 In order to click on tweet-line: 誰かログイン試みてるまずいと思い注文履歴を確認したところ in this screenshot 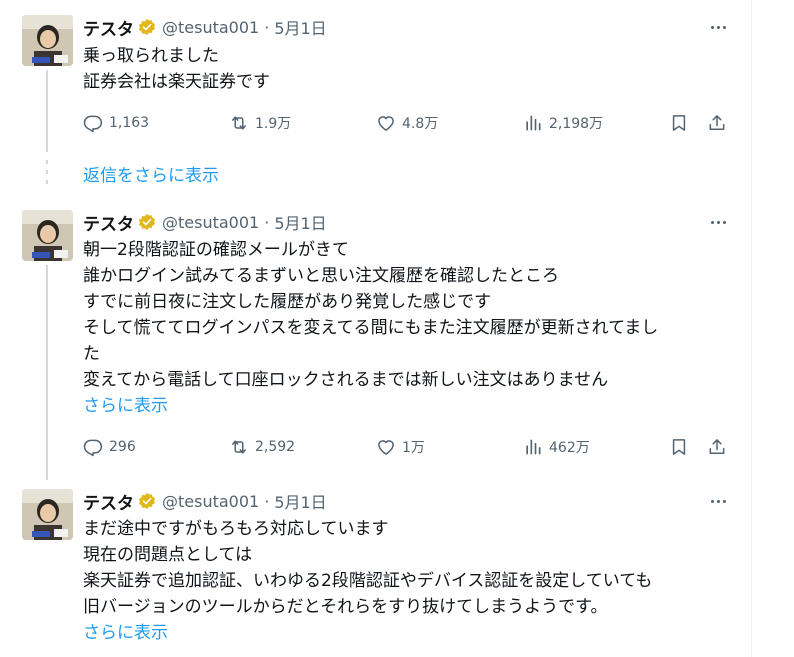, I will do `click(321, 276)`.